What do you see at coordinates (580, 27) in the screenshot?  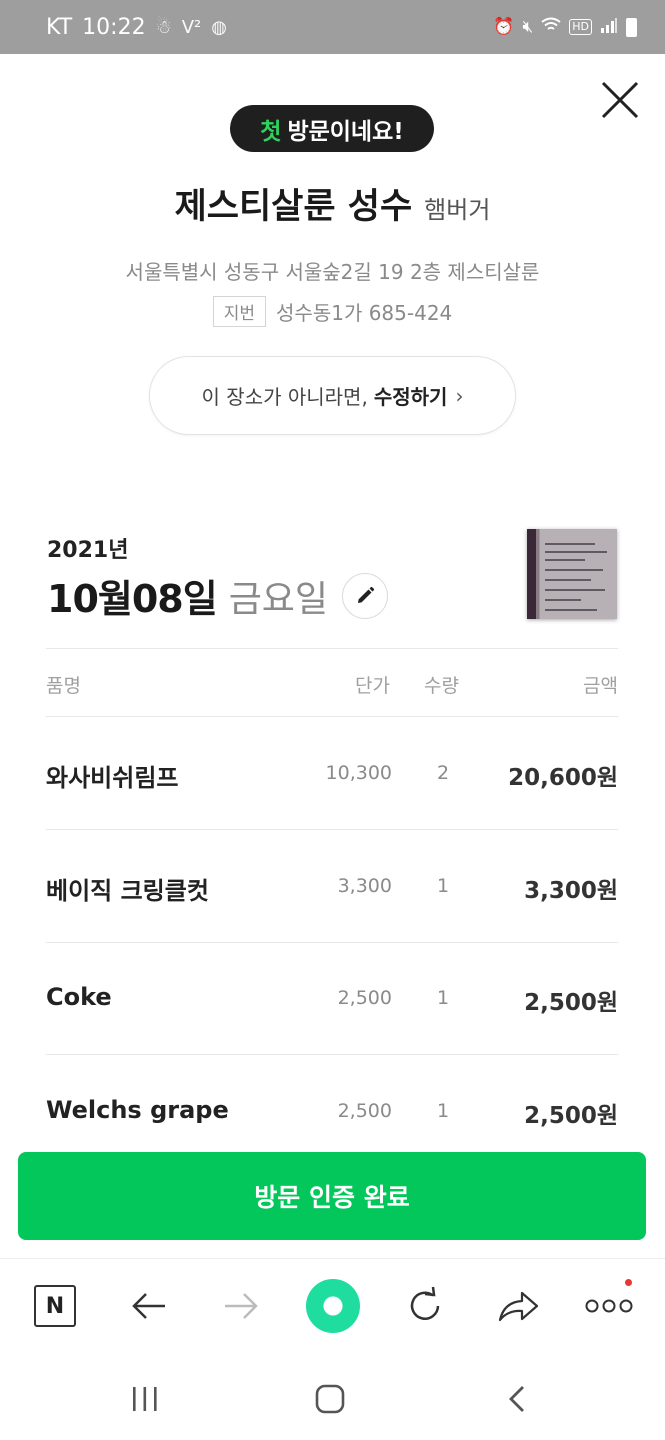 I see `hd-icon: HD` at bounding box center [580, 27].